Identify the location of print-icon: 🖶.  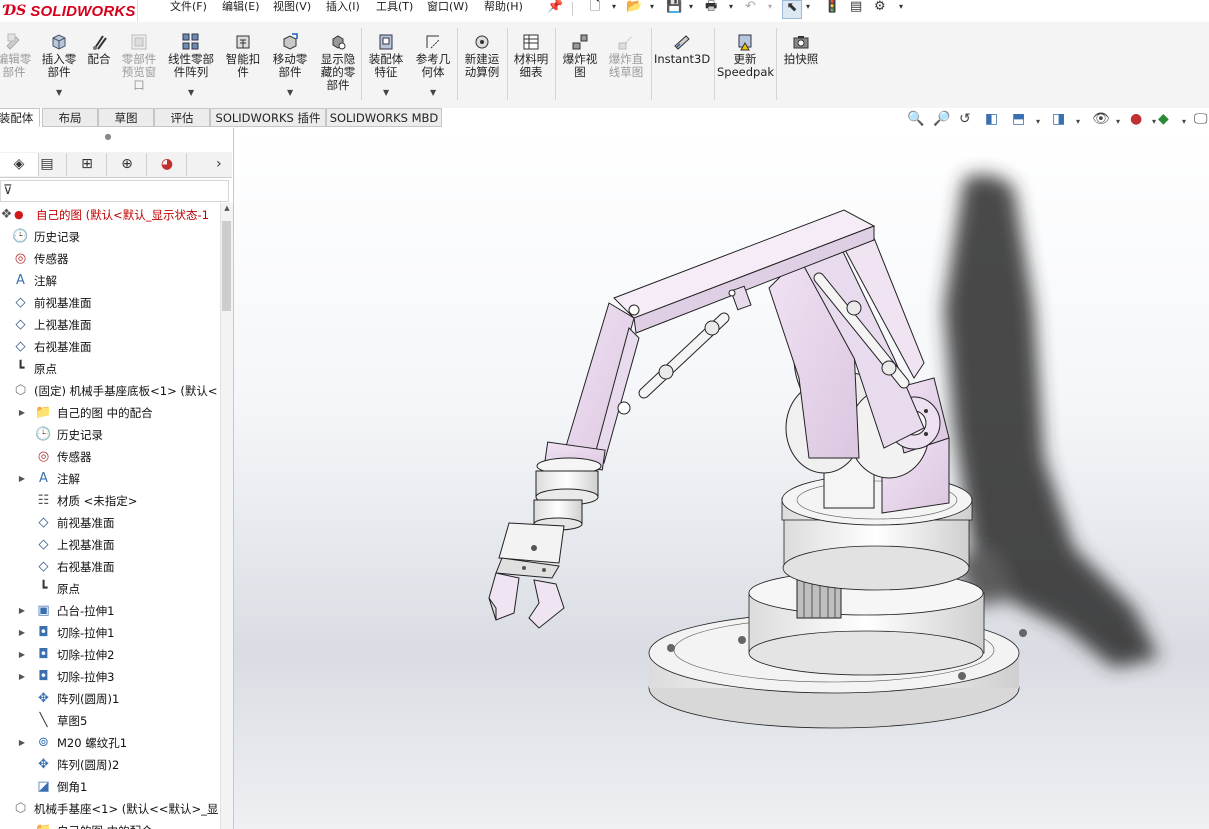
(711, 8).